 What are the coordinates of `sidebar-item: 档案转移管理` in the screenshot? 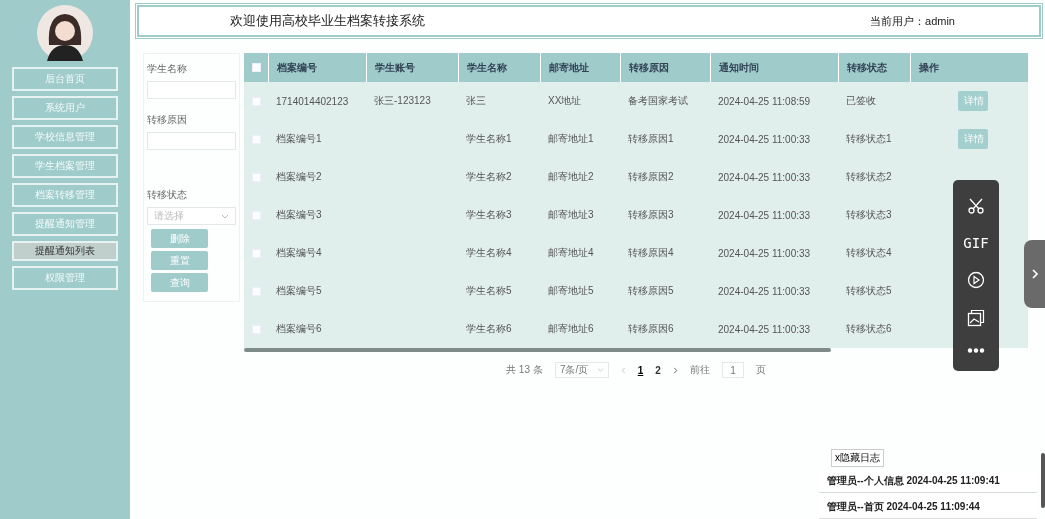 It's located at (65, 195).